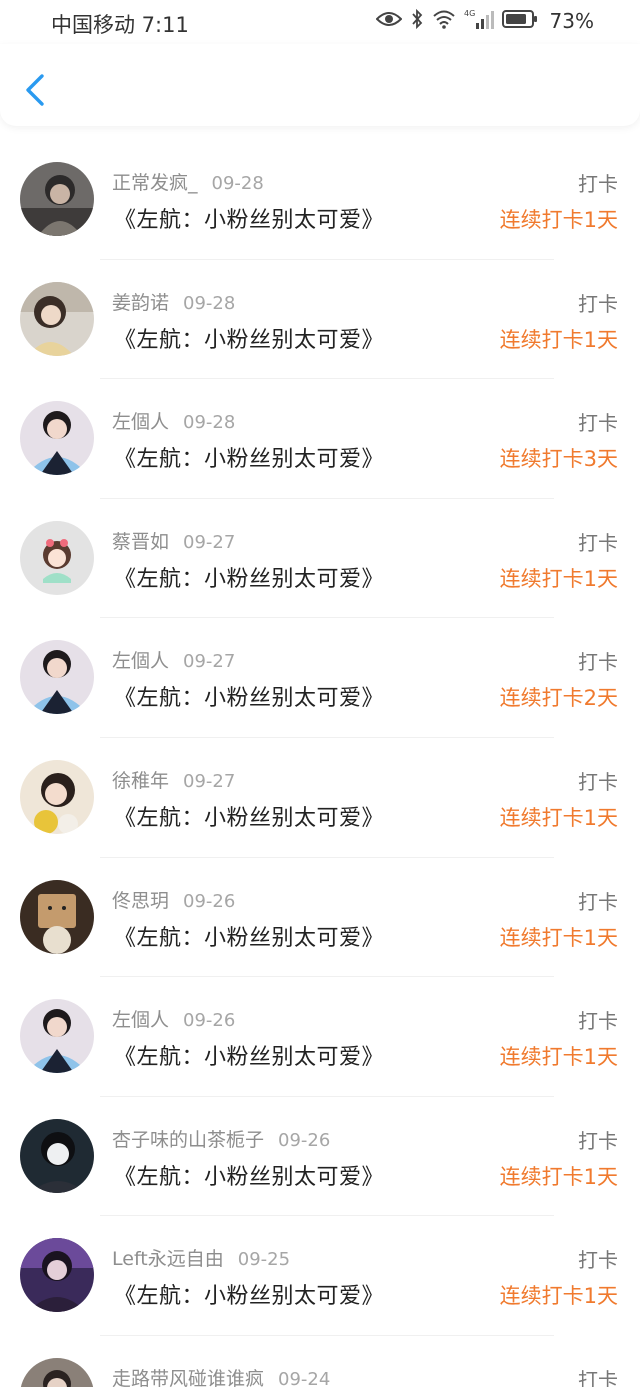 Image resolution: width=640 pixels, height=1387 pixels. What do you see at coordinates (519, 21) in the screenshot?
I see `battery-icon` at bounding box center [519, 21].